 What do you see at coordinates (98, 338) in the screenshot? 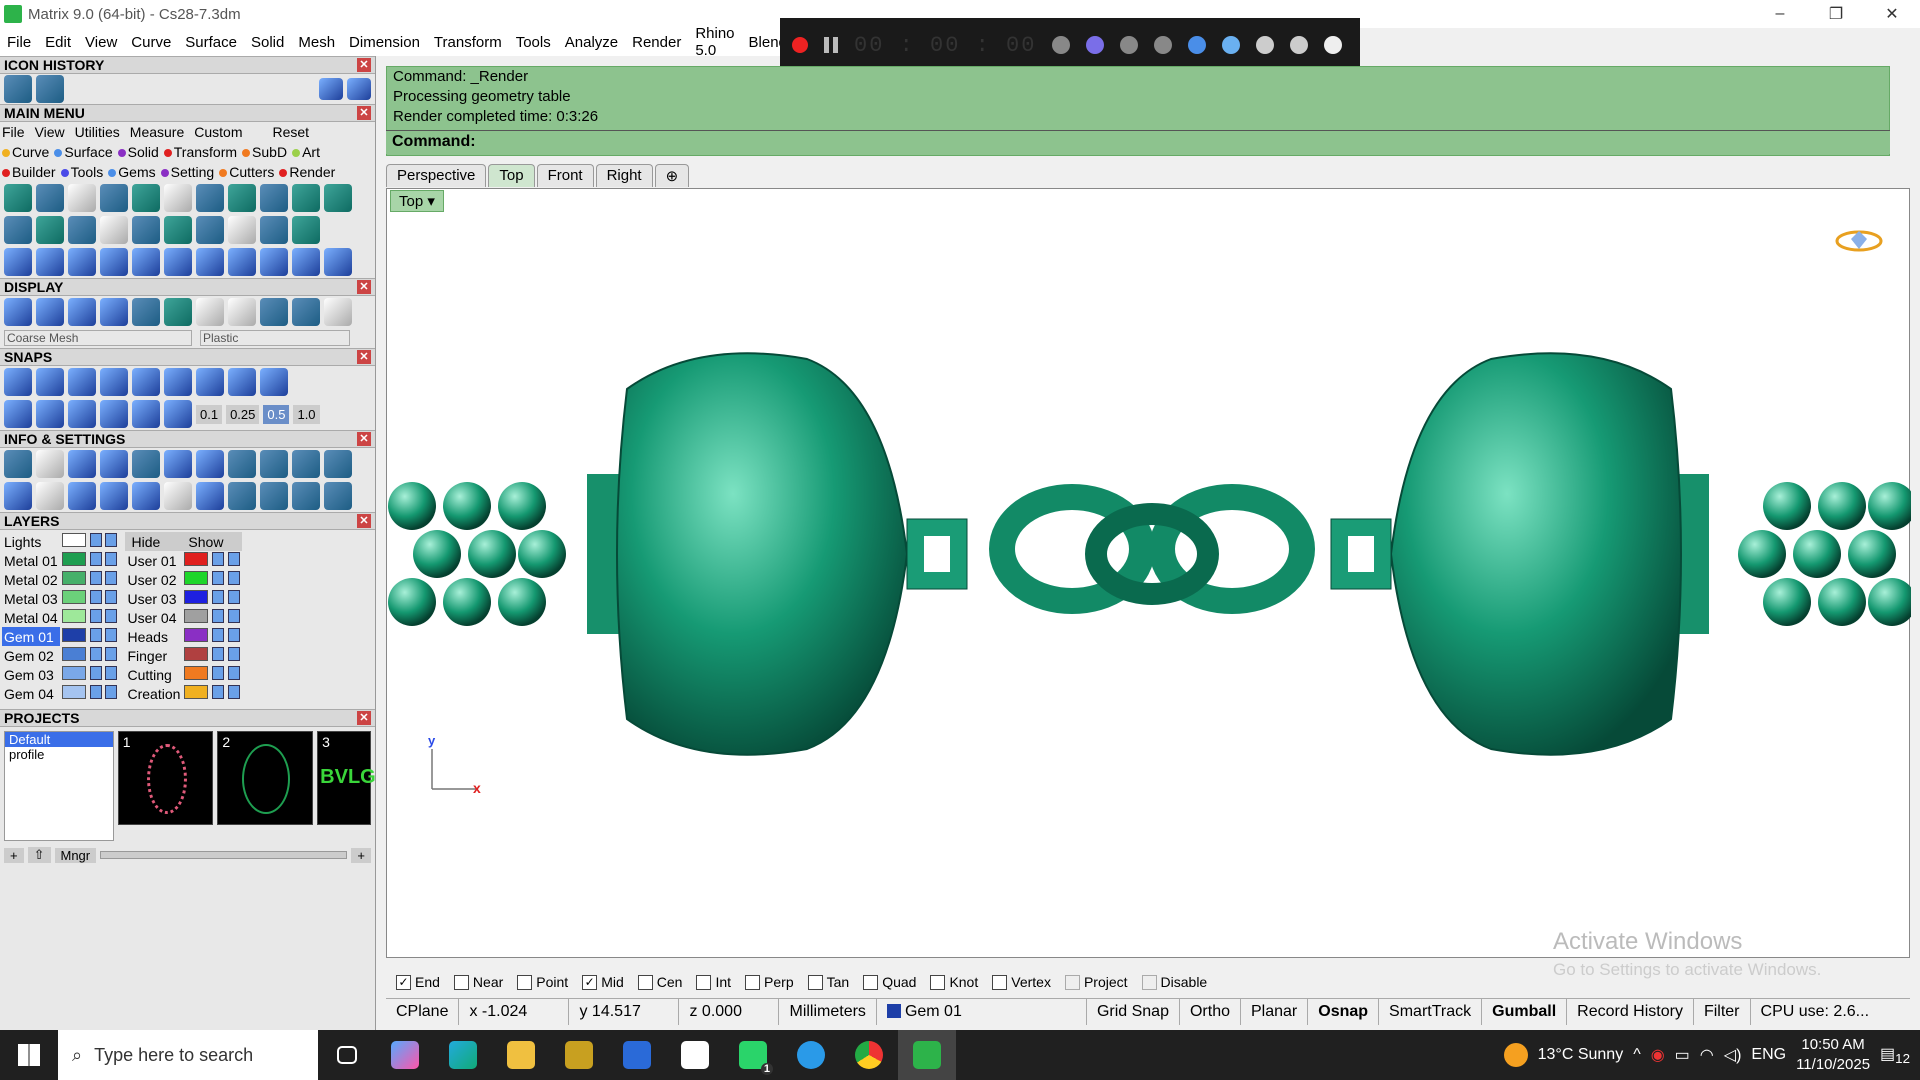
I see `mesh-dropdown: Coarse Mesh` at bounding box center [98, 338].